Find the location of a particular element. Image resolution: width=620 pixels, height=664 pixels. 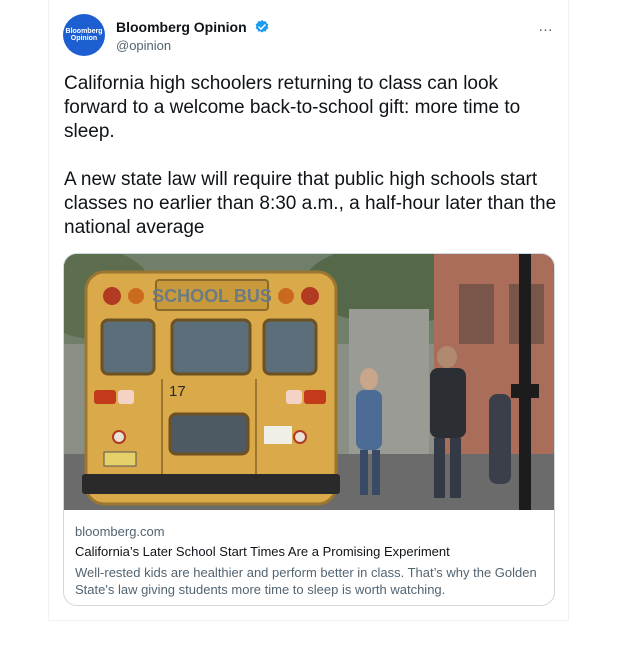

avatar: Bloomberg Opinion is located at coordinates (84, 35).